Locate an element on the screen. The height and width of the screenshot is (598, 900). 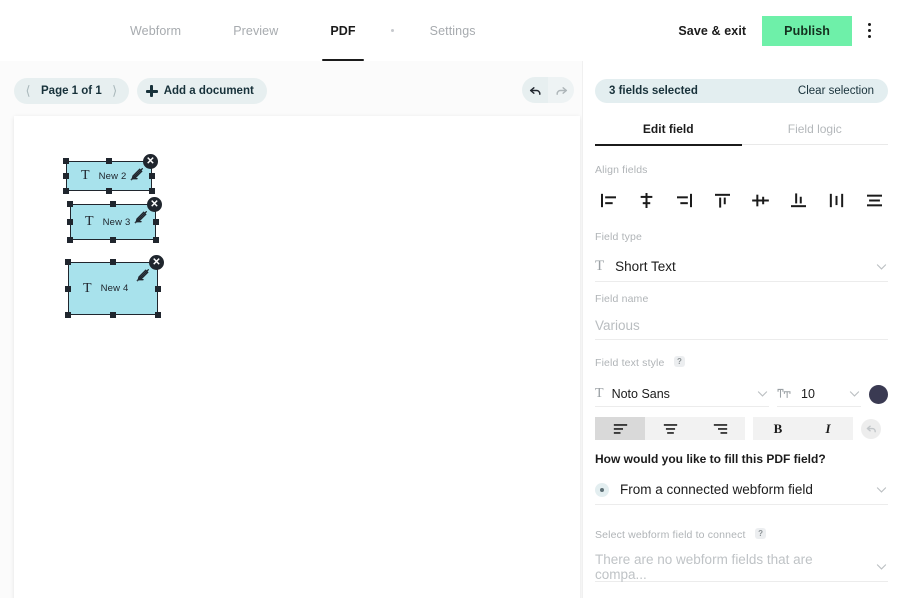
field-type-section: Field type T Short Text is located at coordinates (741, 256).